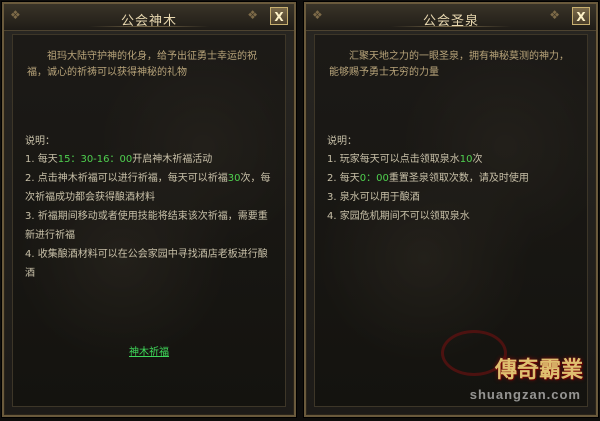 This screenshot has height=421, width=600. I want to click on rule-item: 1. 每天15：30-16：00开启神木祈福活动, so click(119, 159).